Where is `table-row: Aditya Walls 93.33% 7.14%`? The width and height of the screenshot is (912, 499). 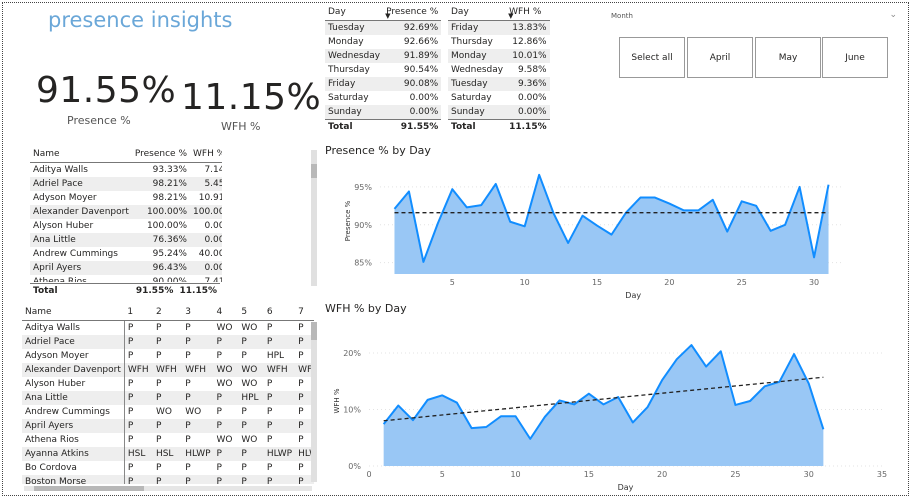
table-row: Aditya Walls 93.33% 7.14% is located at coordinates (126, 169).